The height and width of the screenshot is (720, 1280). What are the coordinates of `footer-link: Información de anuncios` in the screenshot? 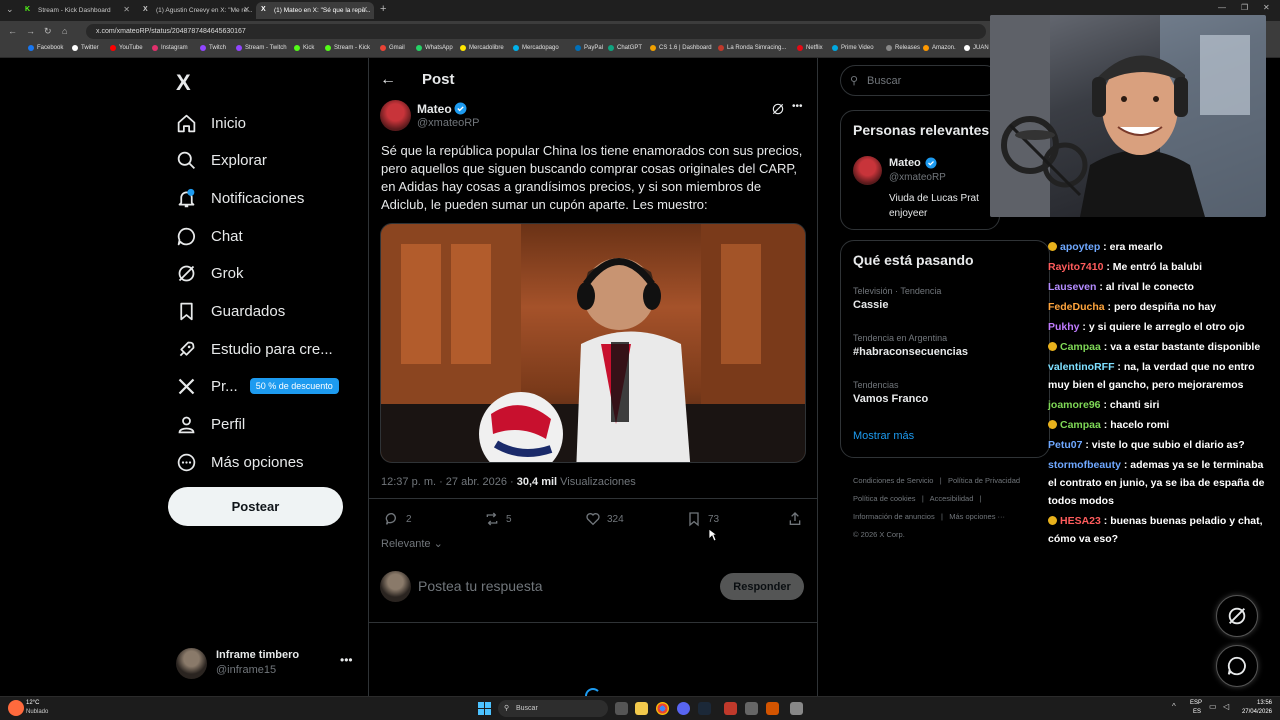 It's located at (894, 516).